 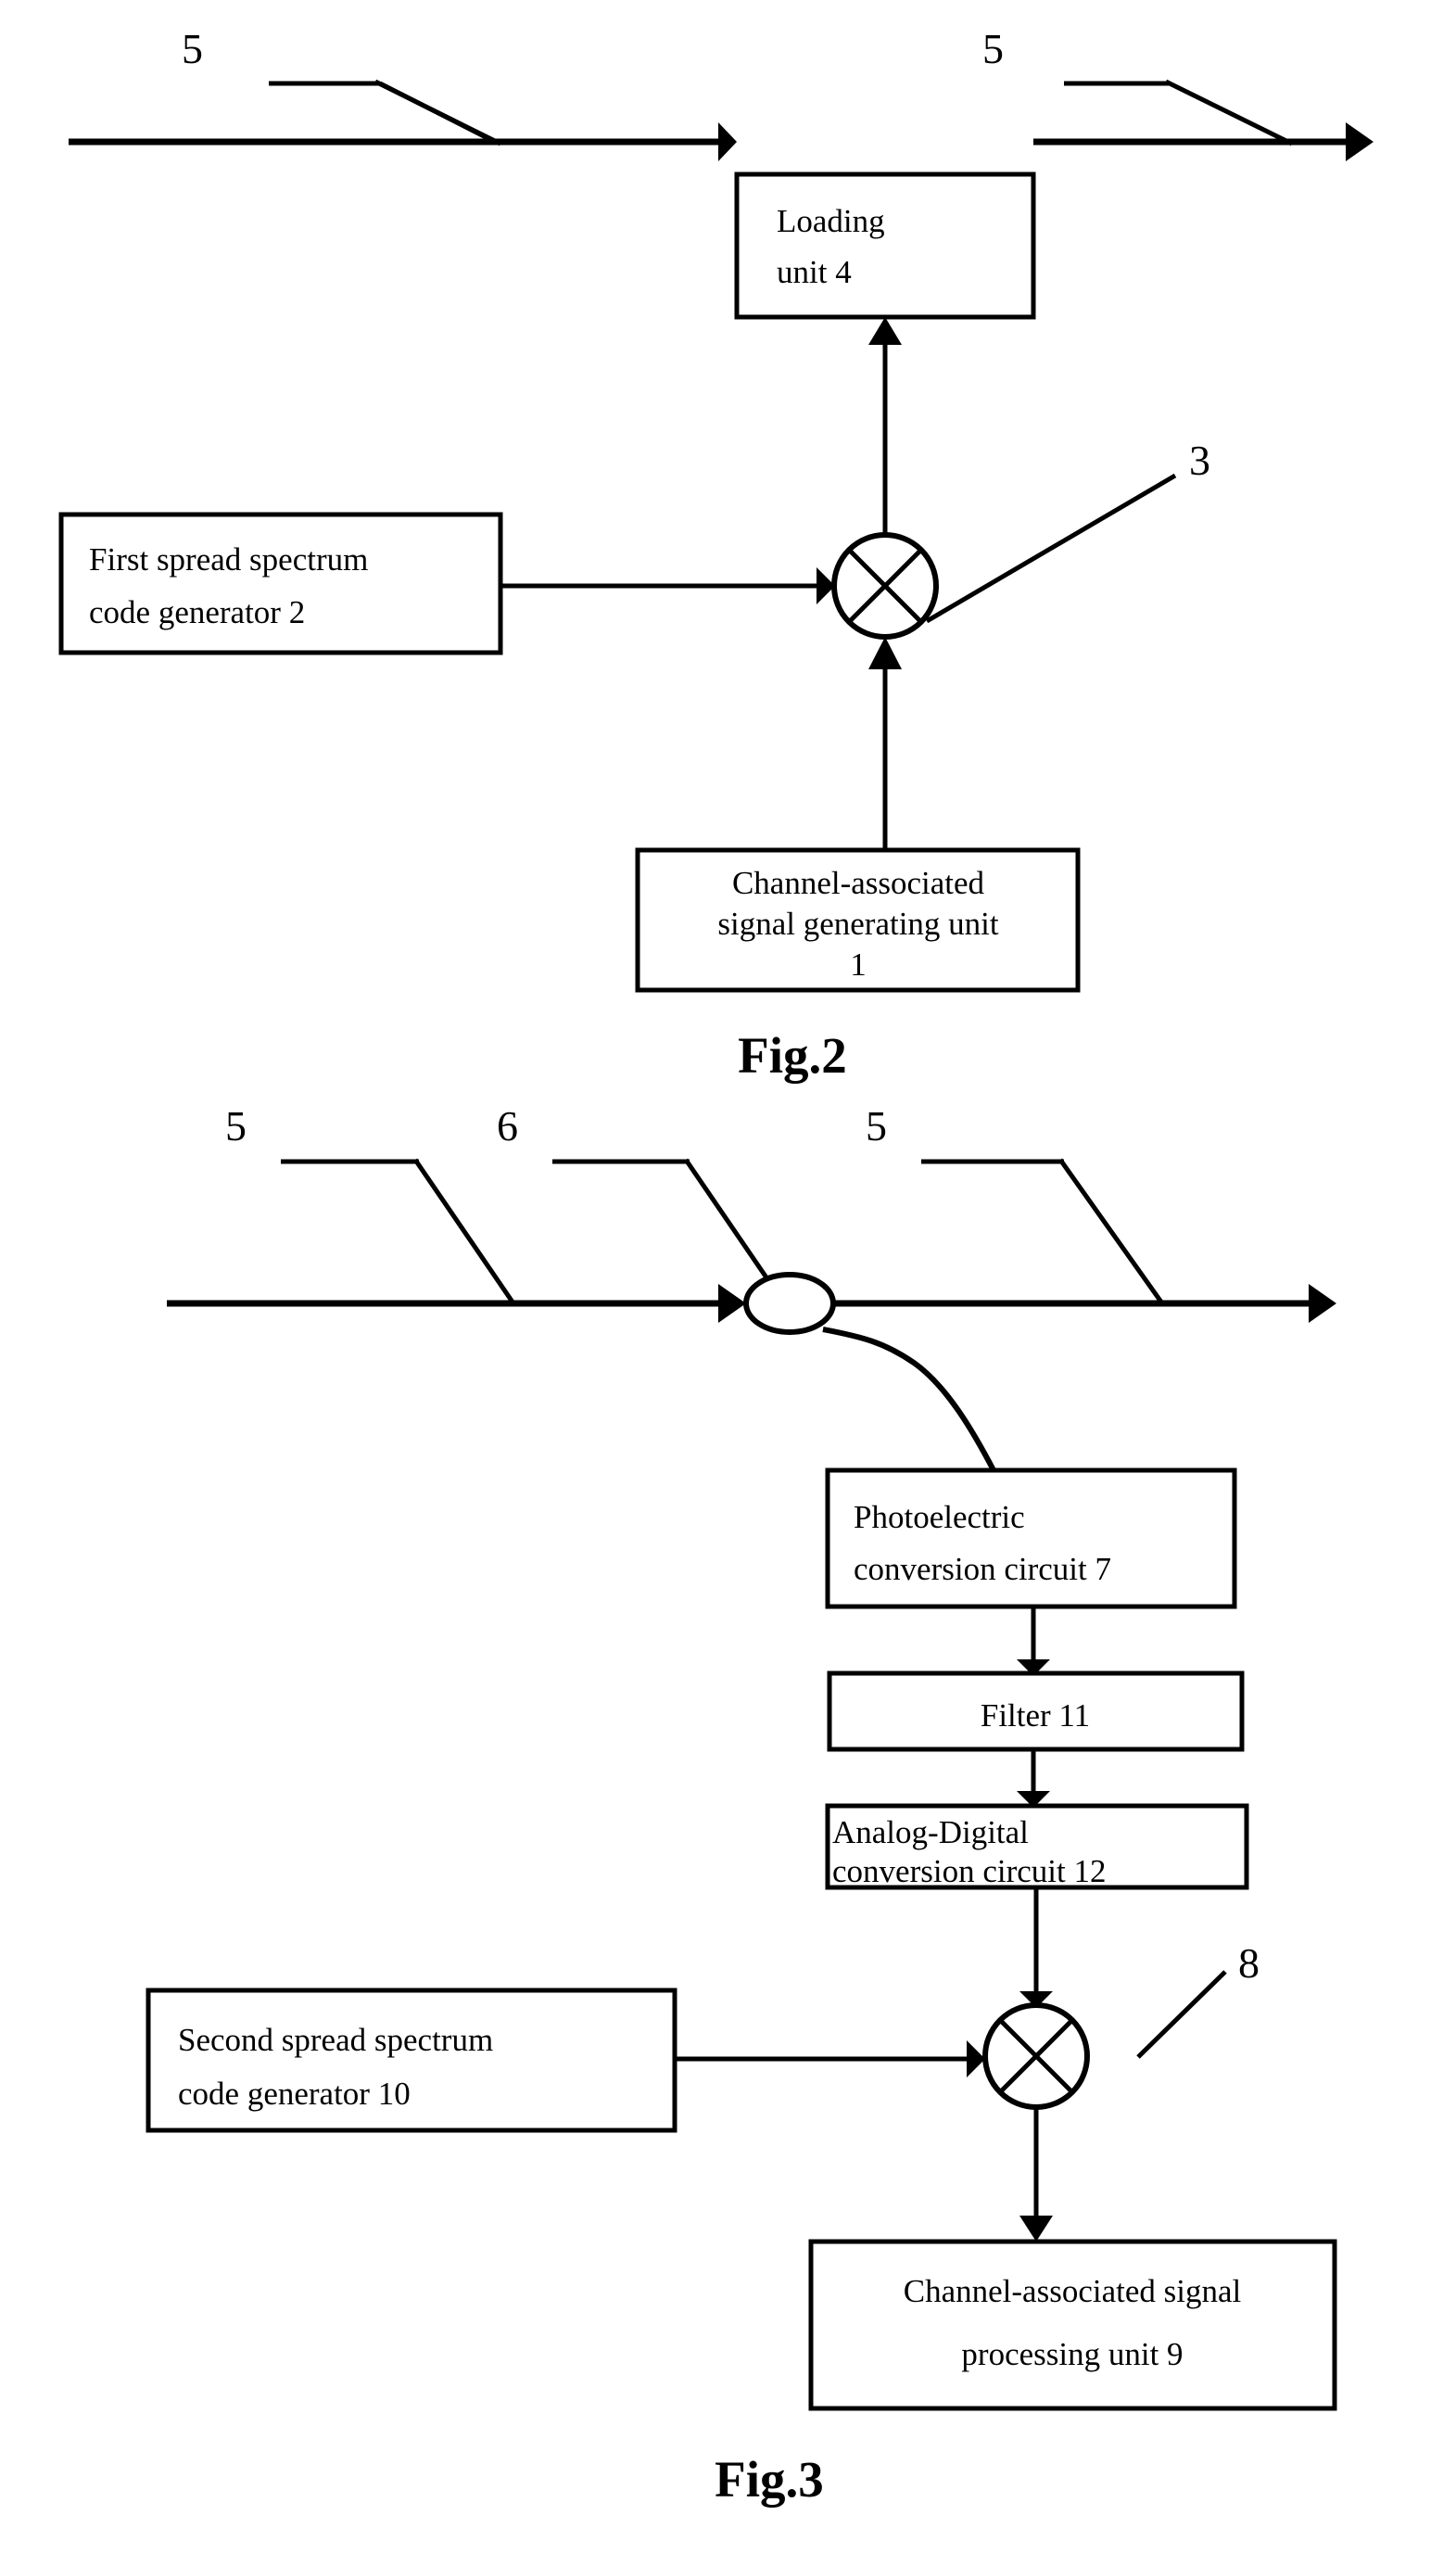 I want to click on leader-line-8-fig3, so click(x=1181, y=2015).